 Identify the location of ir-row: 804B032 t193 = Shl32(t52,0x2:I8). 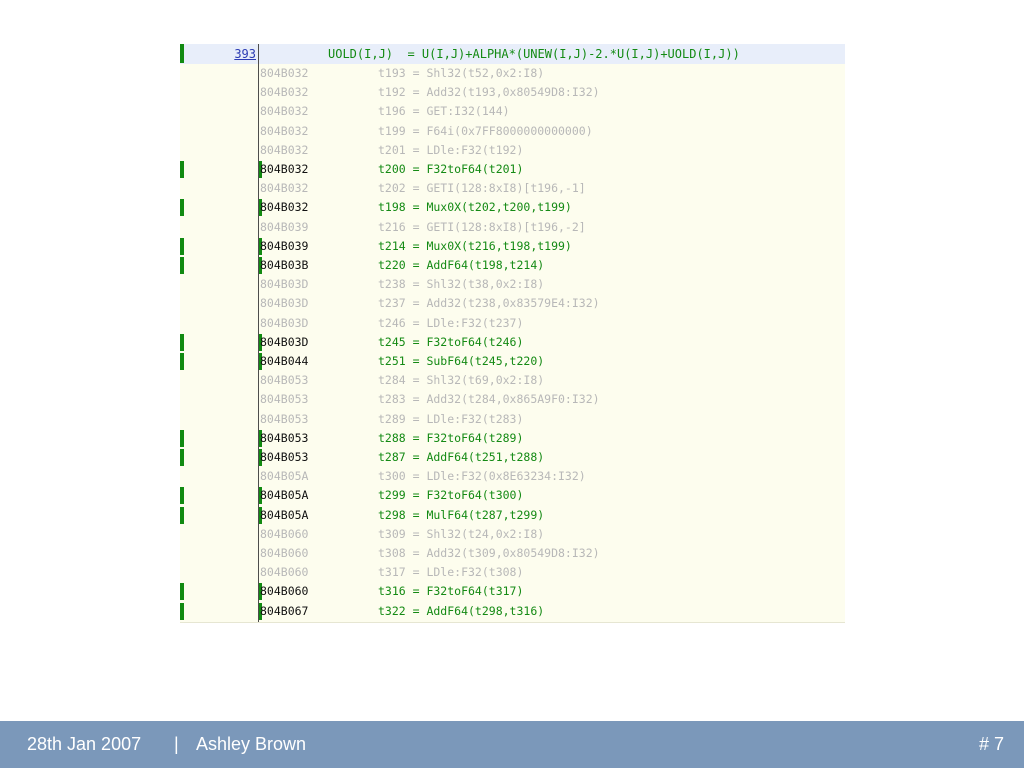
(512, 73).